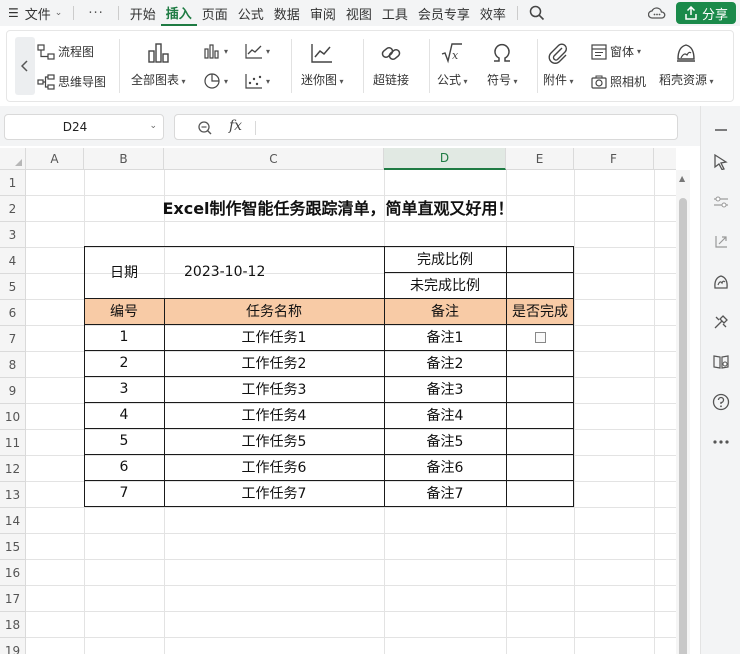 Image resolution: width=740 pixels, height=654 pixels. Describe the element at coordinates (153, 126) in the screenshot. I see `chevron-down-icon: ⌄` at that location.